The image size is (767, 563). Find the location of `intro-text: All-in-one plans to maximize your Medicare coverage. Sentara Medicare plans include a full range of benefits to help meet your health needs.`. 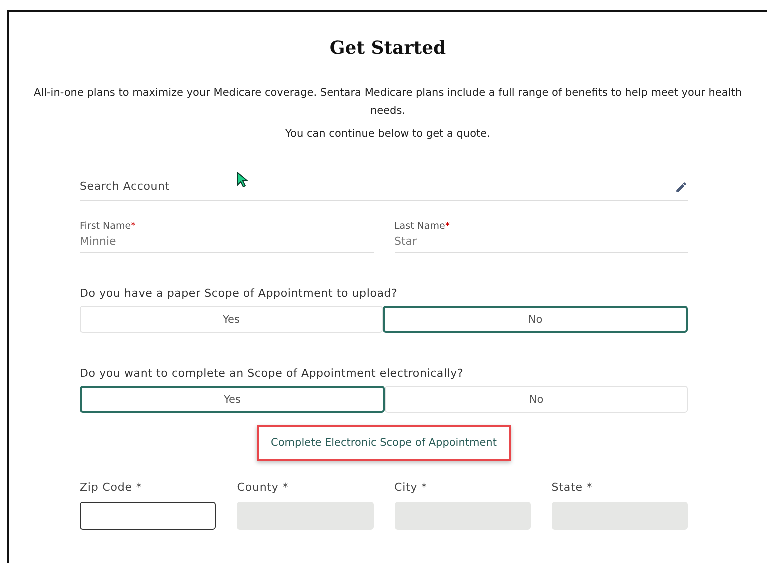

intro-text: All-in-one plans to maximize your Medicare coverage. Sentara Medicare plans include a full range of benefits to help meet your health needs. is located at coordinates (388, 102).